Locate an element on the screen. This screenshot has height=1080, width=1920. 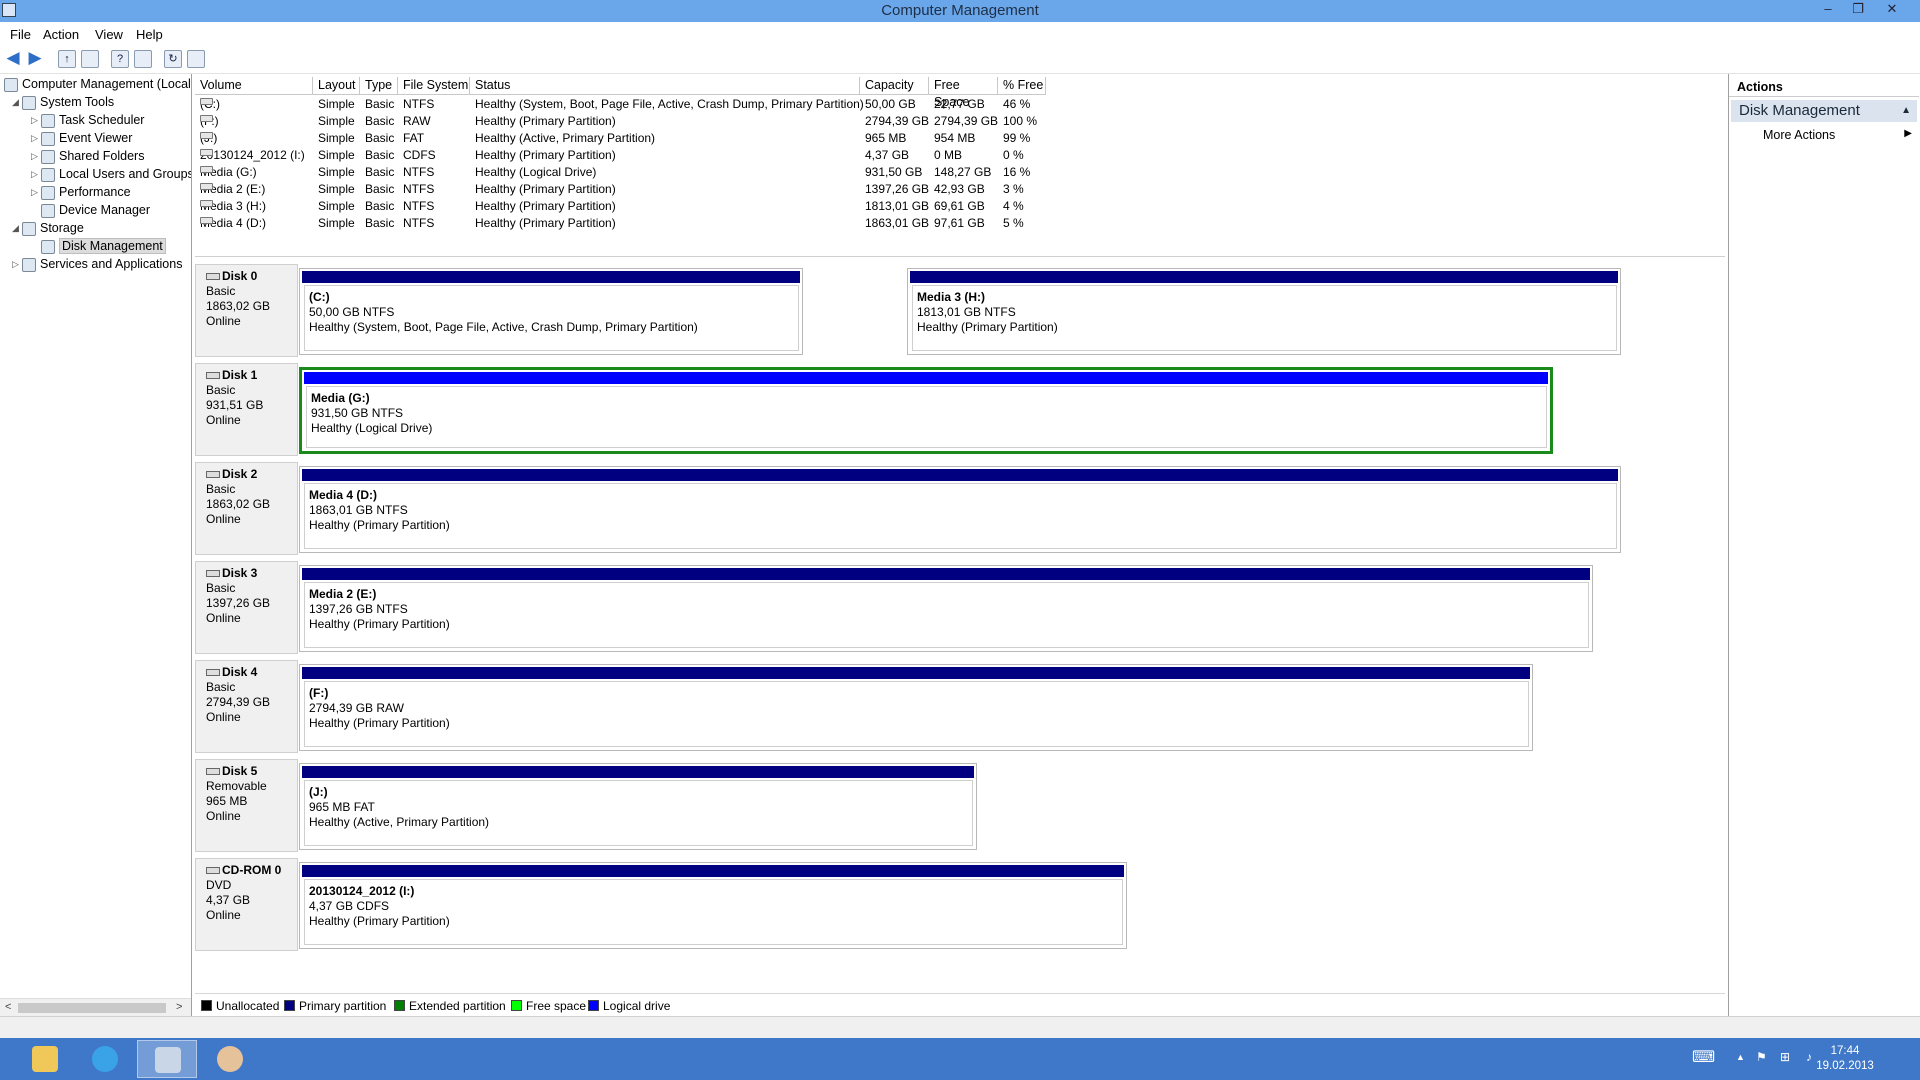
back-arrow-icon: ◀ is located at coordinates (13, 58).